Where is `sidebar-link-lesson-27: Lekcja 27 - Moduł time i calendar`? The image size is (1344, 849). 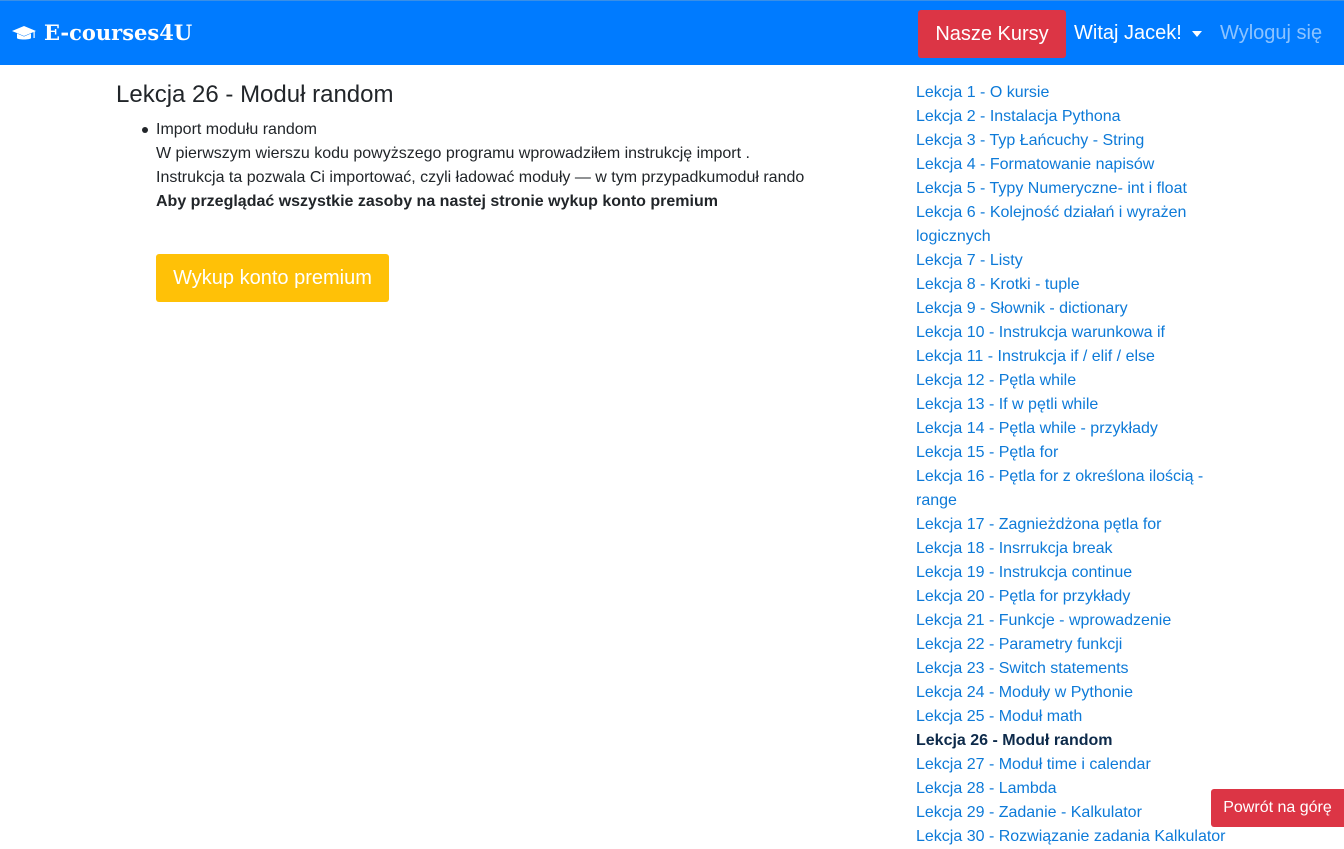
sidebar-link-lesson-27: Lekcja 27 - Moduł time i calendar is located at coordinates (1033, 764).